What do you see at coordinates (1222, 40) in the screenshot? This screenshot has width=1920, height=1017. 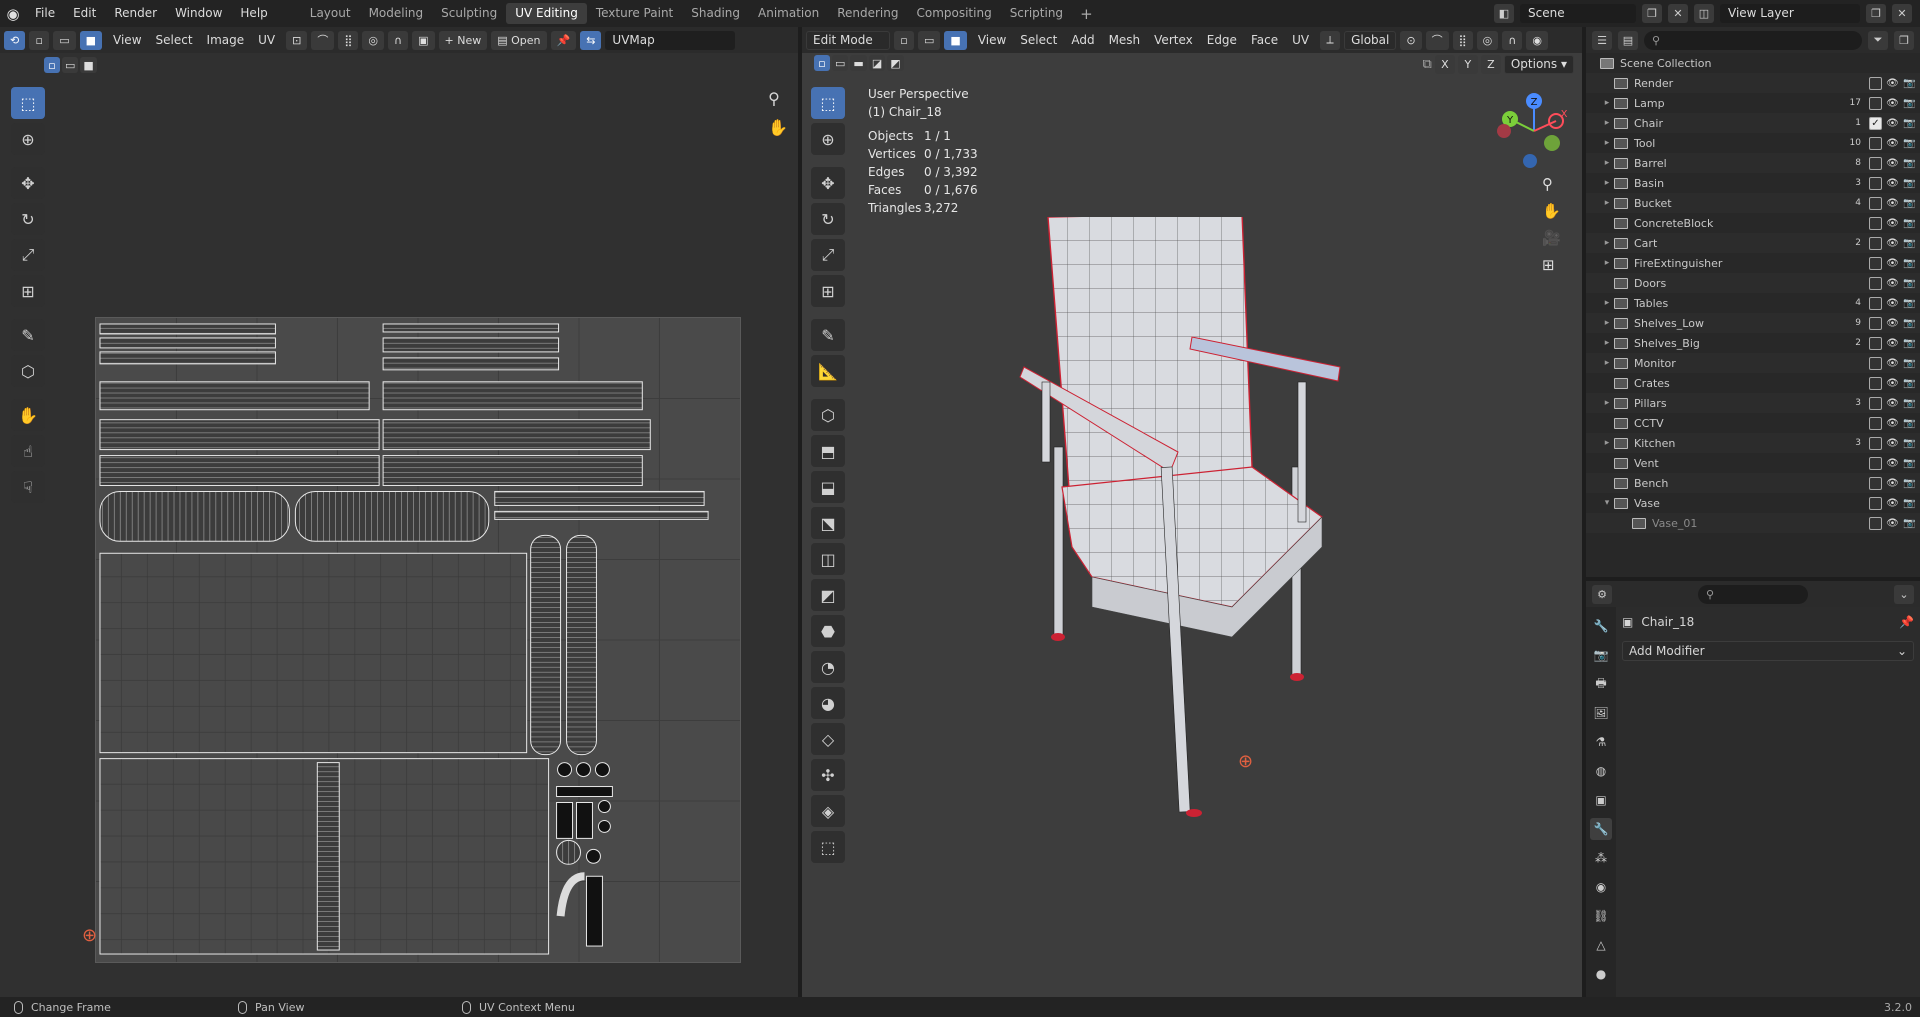 I see `viewport-menu-edge: Edge` at bounding box center [1222, 40].